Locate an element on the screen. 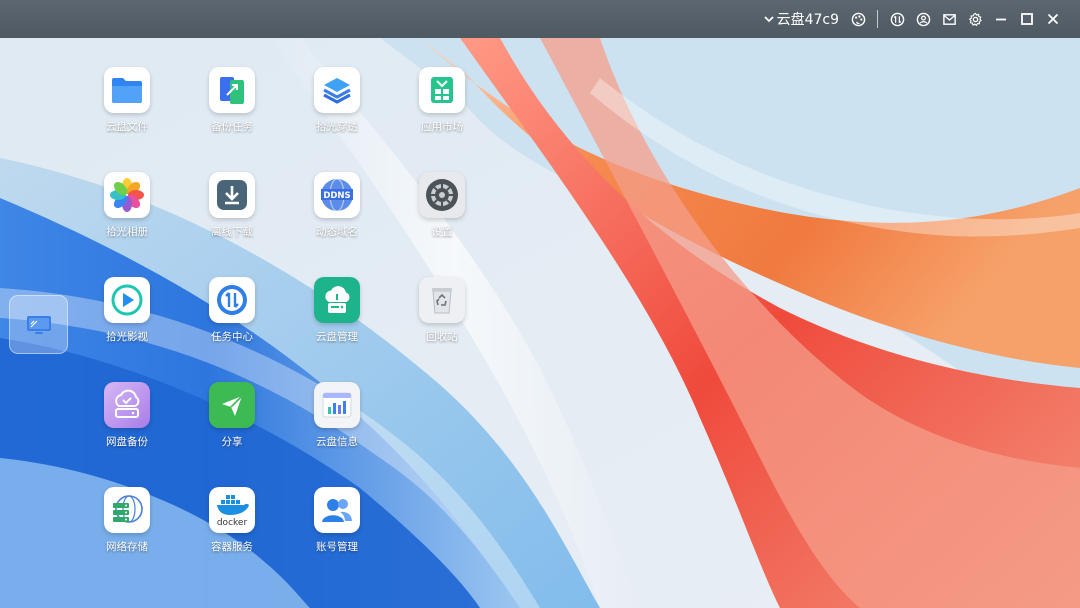 The width and height of the screenshot is (1080, 608). desktop-widget is located at coordinates (38, 324).